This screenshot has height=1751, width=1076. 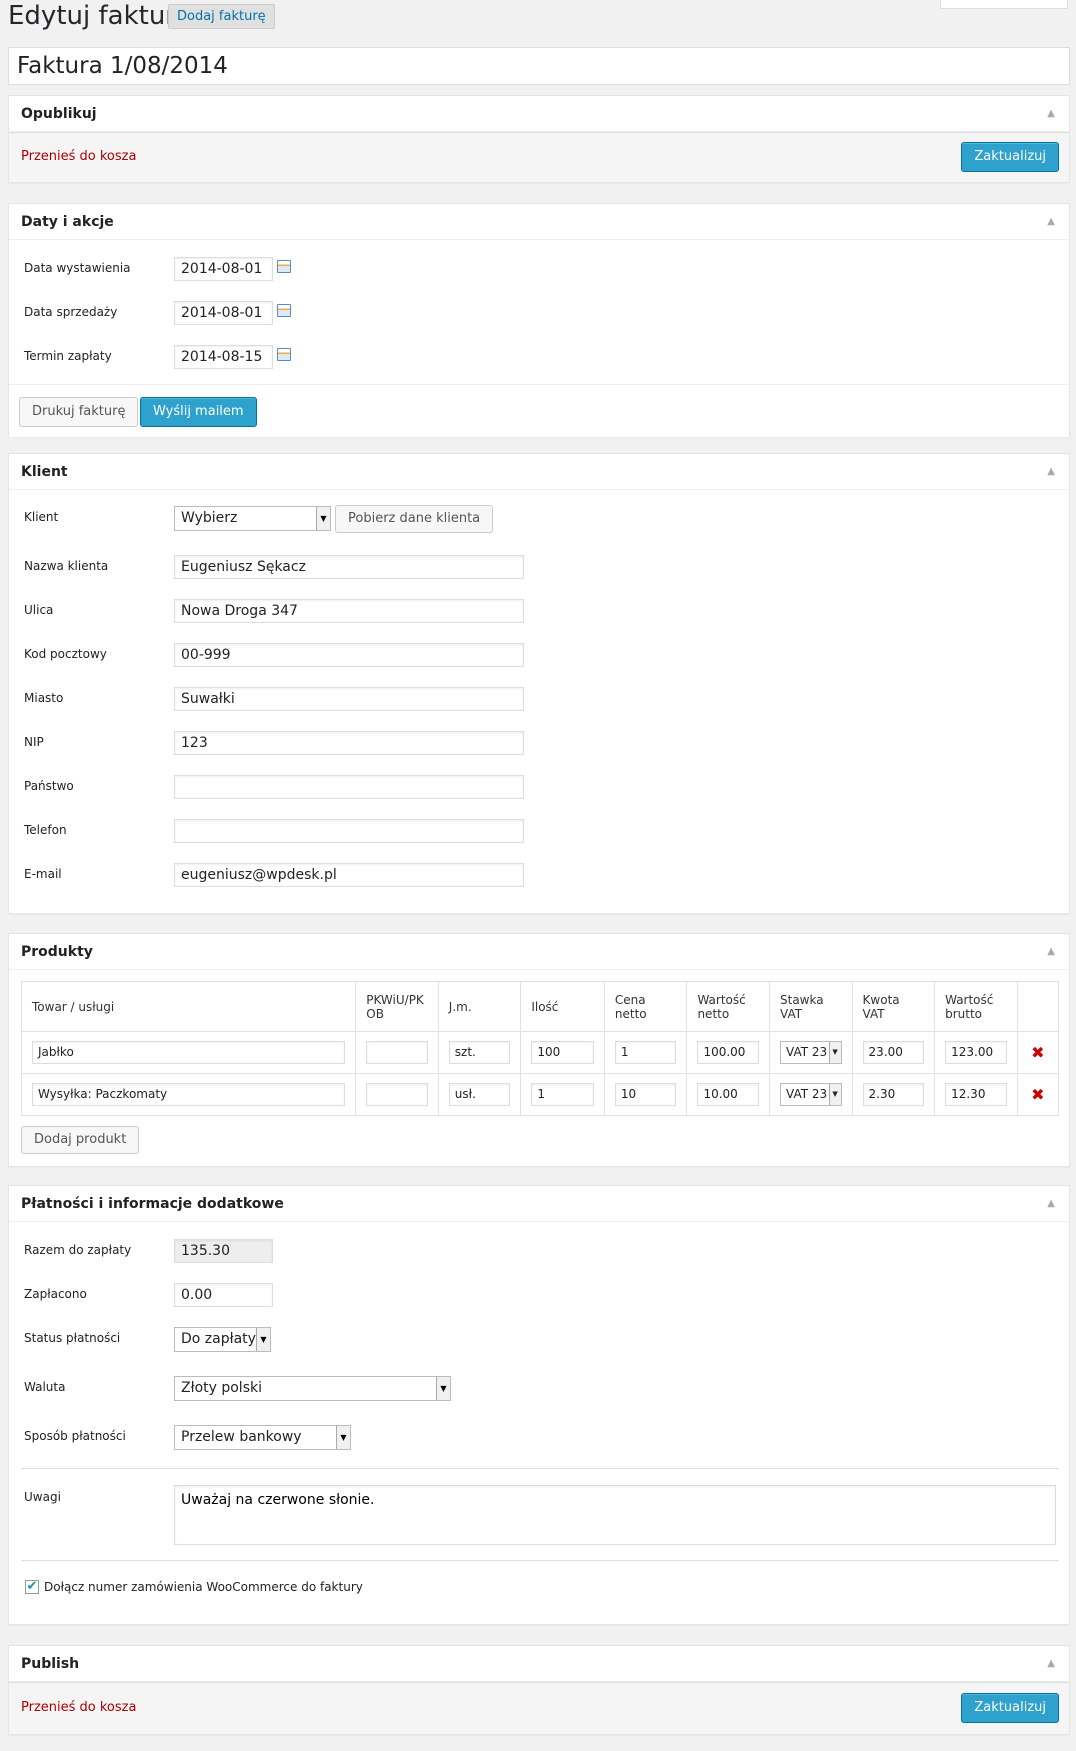 What do you see at coordinates (479, 1094) in the screenshot?
I see `unit-input: usł.` at bounding box center [479, 1094].